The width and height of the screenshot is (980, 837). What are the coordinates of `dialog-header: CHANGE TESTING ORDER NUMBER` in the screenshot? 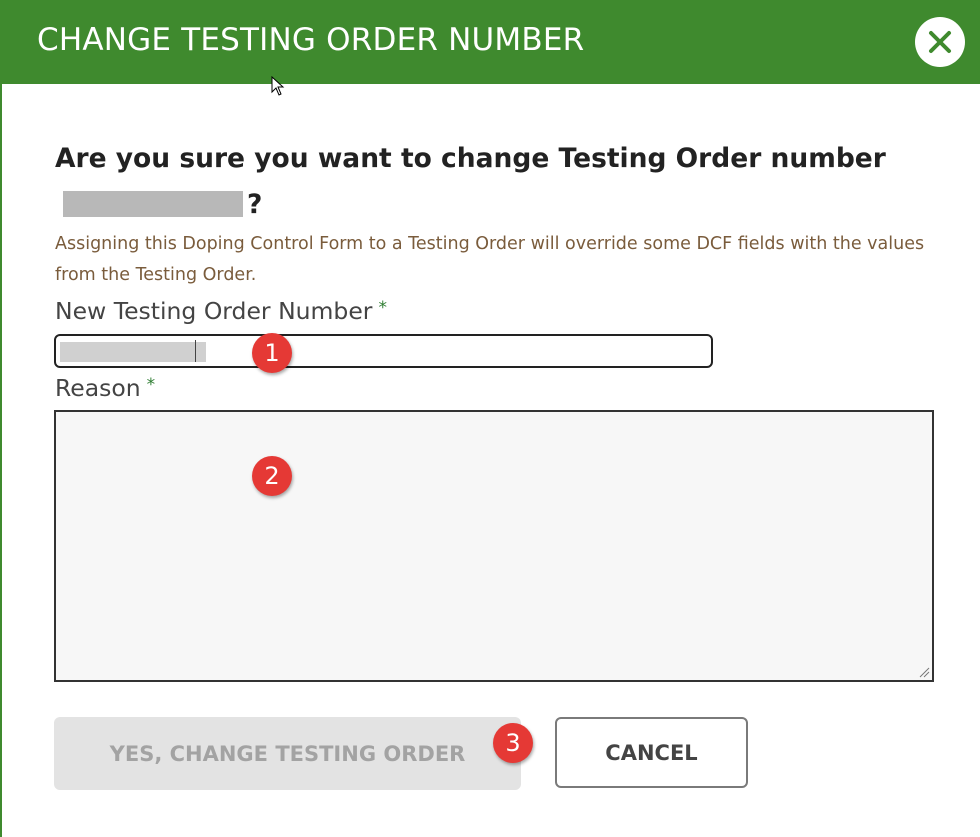 It's located at (491, 42).